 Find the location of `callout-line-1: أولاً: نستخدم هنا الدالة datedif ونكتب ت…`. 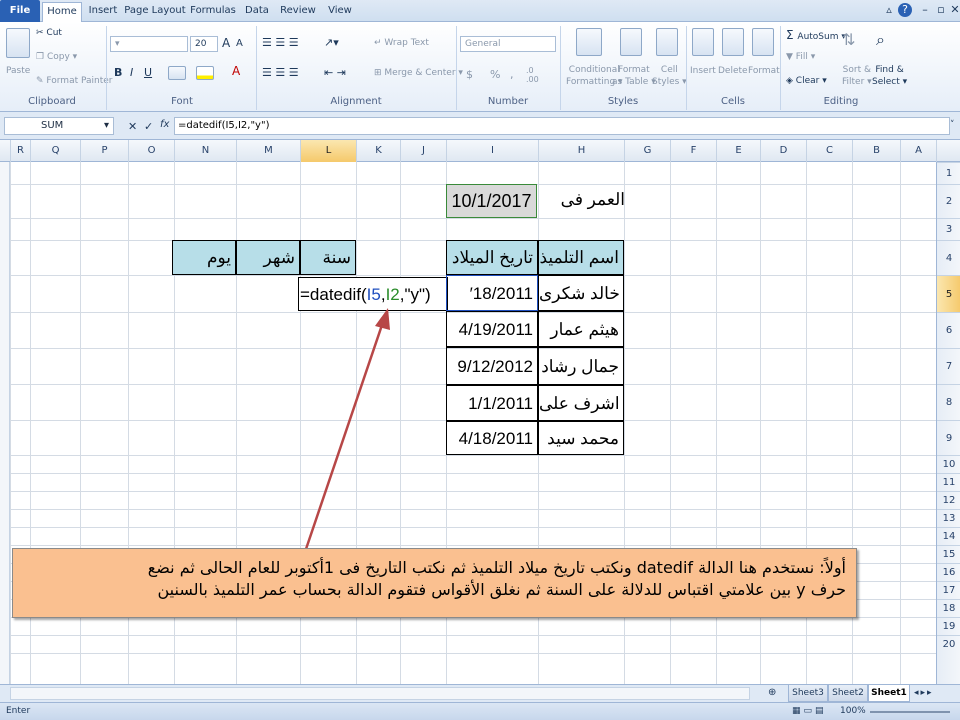

callout-line-1: أولاً: نستخدم هنا الدالة datedif ونكتب ت… is located at coordinates (496, 567).